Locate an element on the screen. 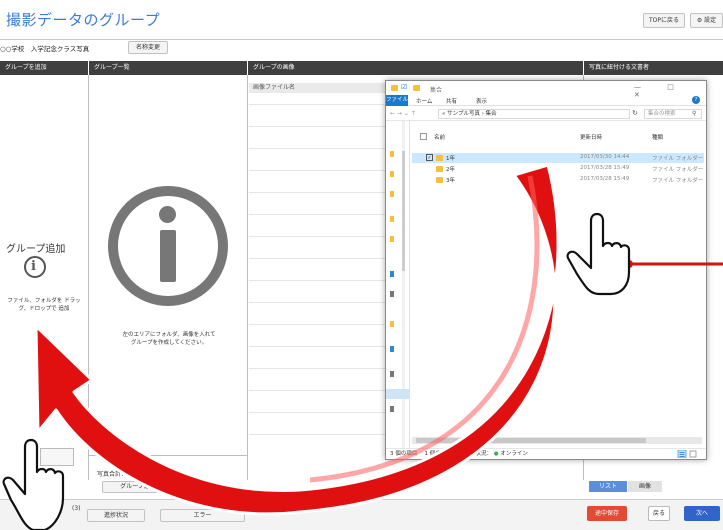 The image size is (723, 530). photo-total-value: 0枚 is located at coordinates (133, 474).